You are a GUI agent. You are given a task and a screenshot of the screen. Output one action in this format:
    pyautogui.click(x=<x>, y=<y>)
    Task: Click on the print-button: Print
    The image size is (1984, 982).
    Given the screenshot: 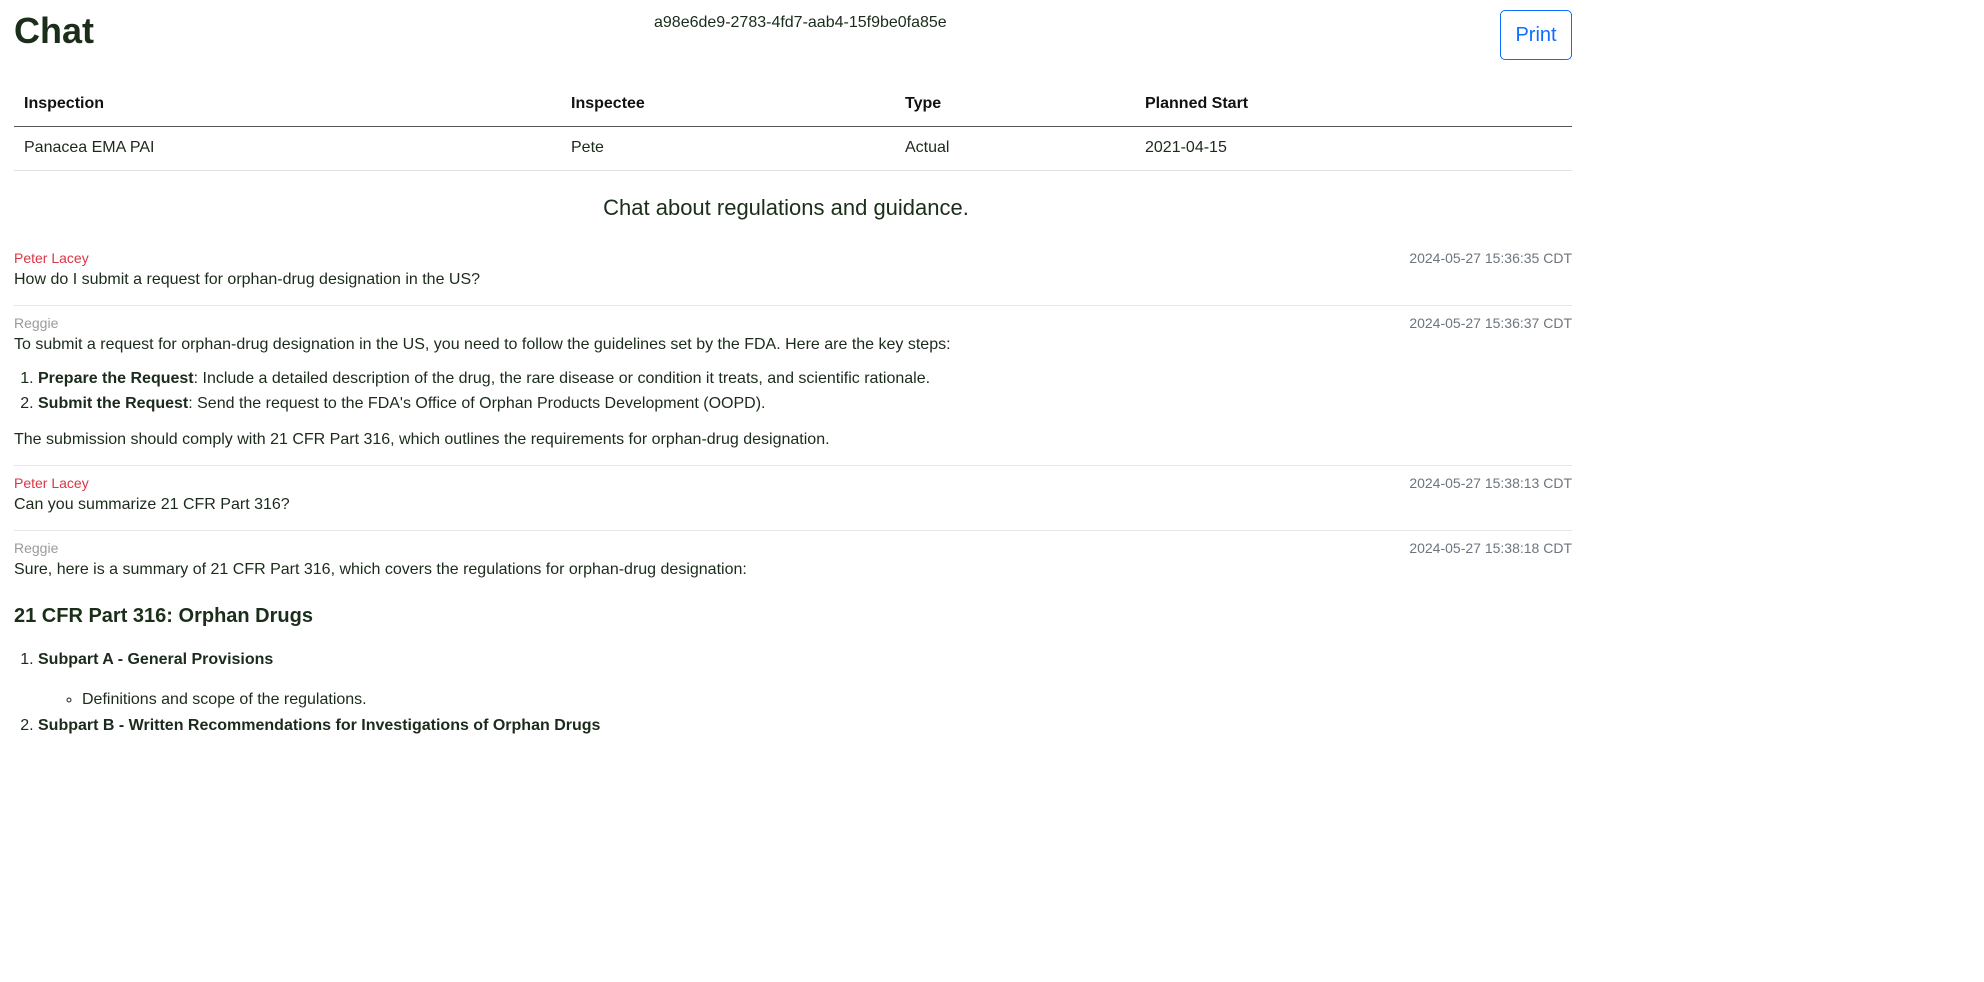 What is the action you would take?
    pyautogui.click(x=1536, y=35)
    